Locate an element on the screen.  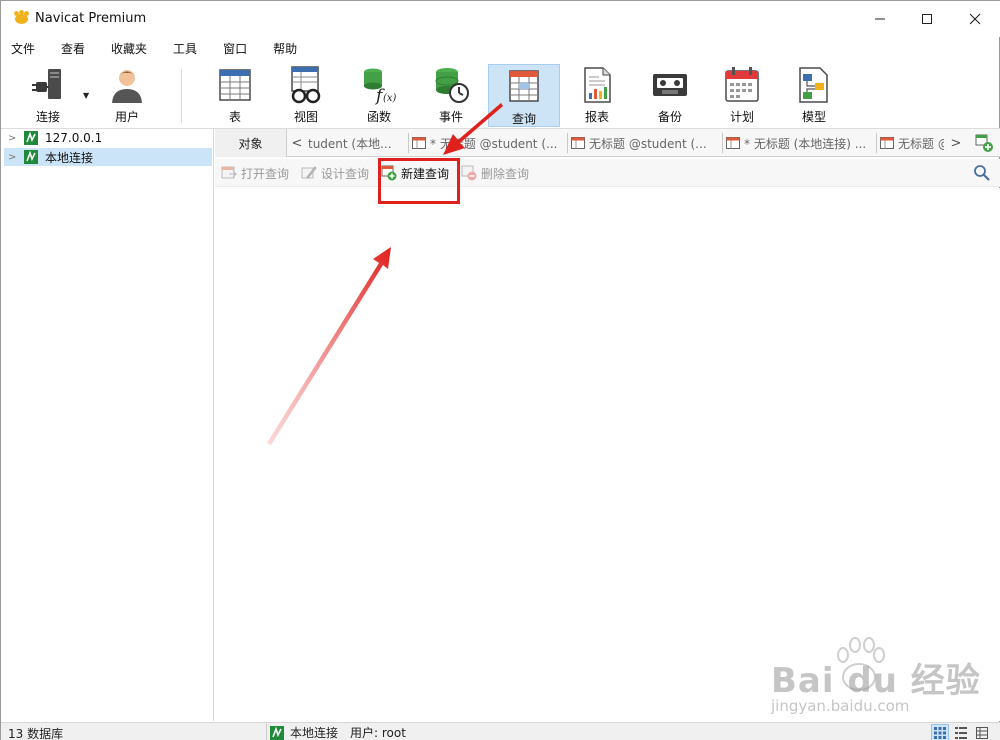
search-icon is located at coordinates (982, 173).